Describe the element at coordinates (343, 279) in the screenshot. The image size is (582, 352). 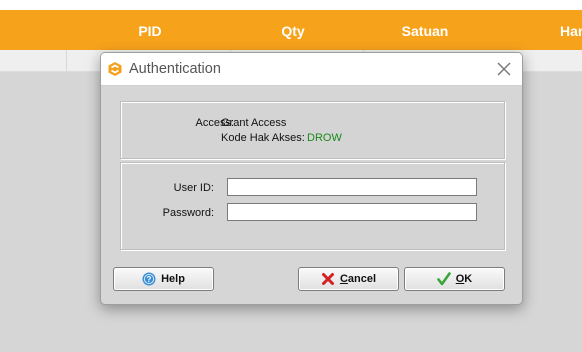
I see `cancel-mnemonic: C` at that location.